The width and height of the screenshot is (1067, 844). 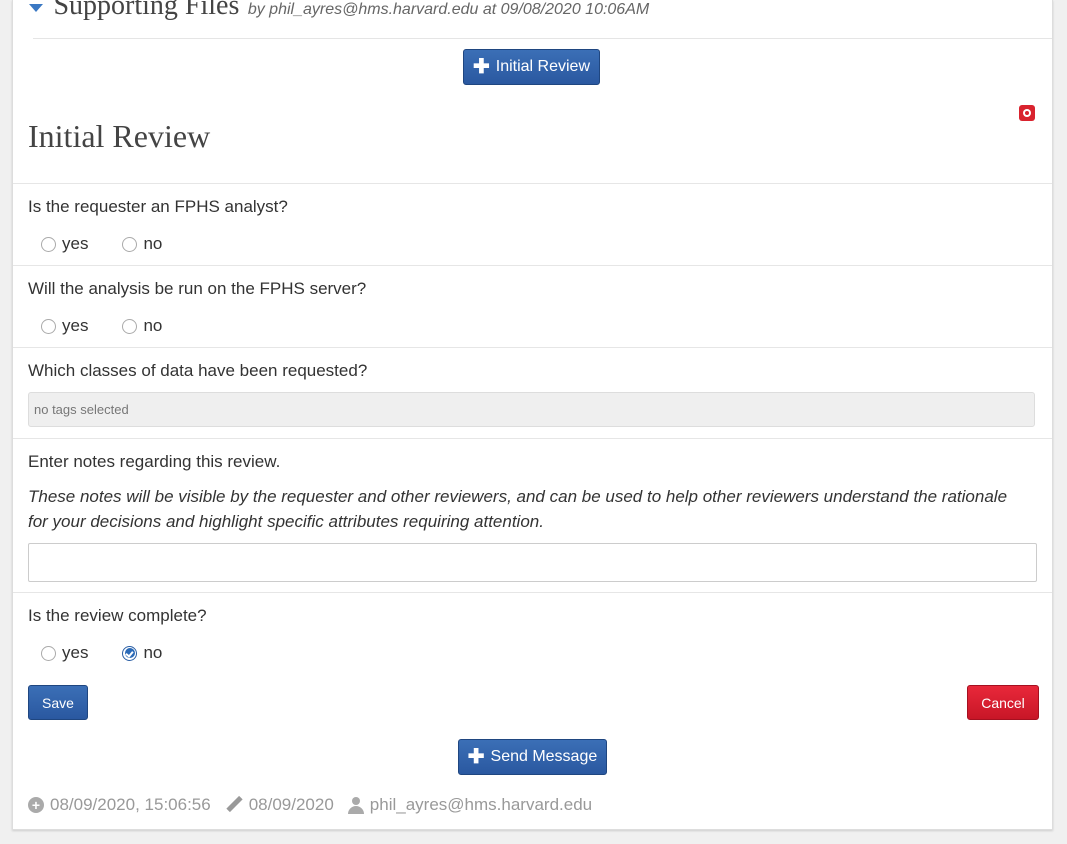 I want to click on question-fphs-analyst: Is the requester an FPHS analyst?, so click(x=158, y=206).